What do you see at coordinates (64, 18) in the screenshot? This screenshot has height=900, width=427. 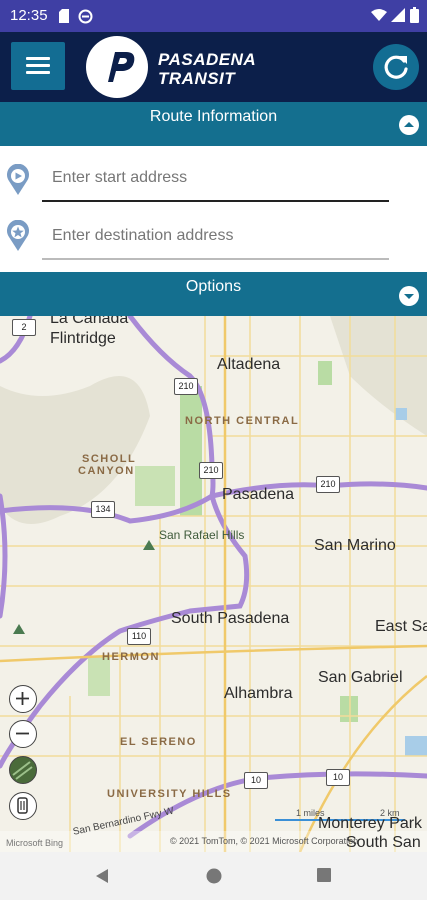 I see `sim-card-icon` at bounding box center [64, 18].